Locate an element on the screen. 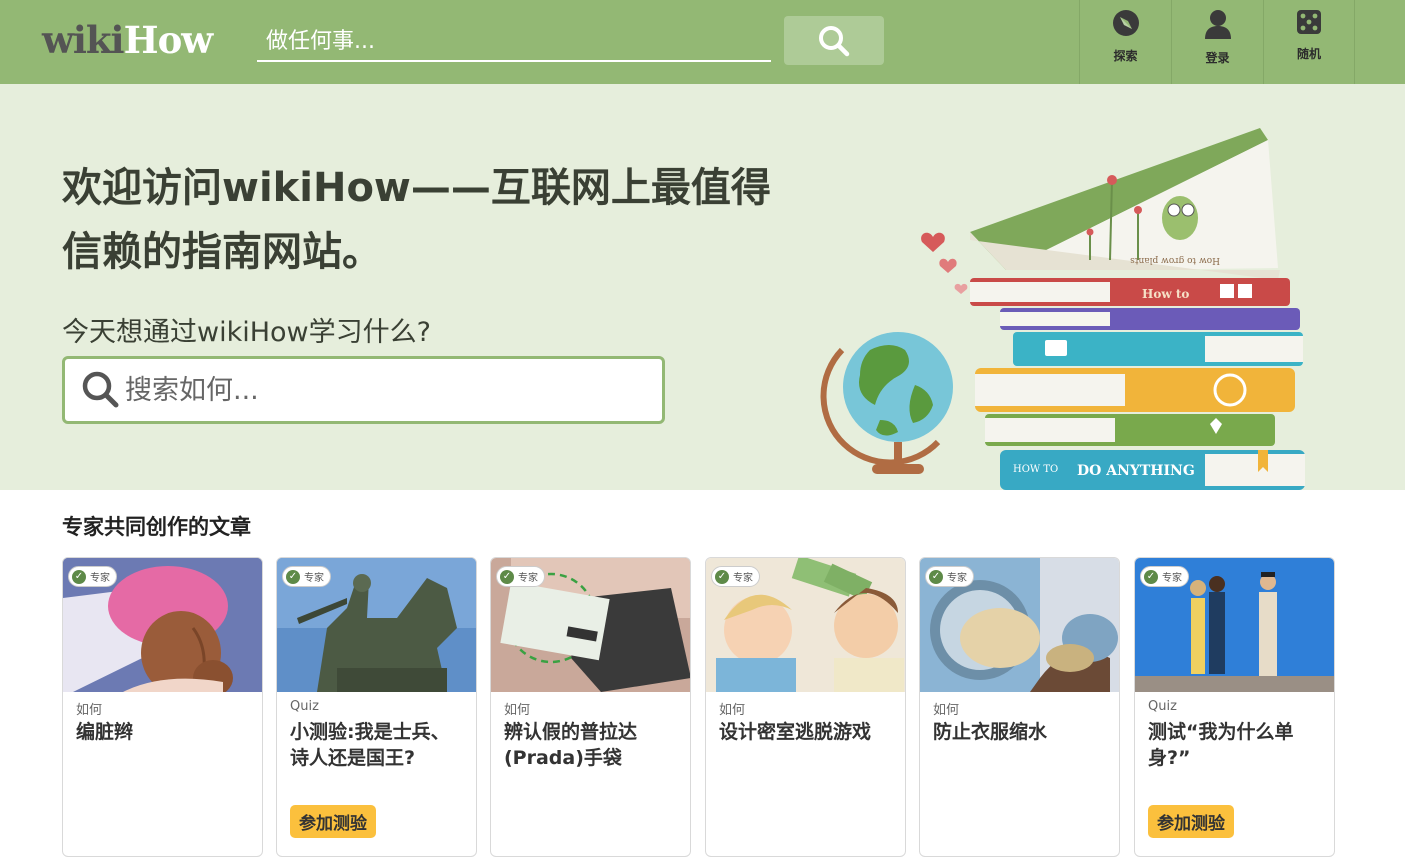  card-title: 测试“我为什么单身?” is located at coordinates (1237, 745).